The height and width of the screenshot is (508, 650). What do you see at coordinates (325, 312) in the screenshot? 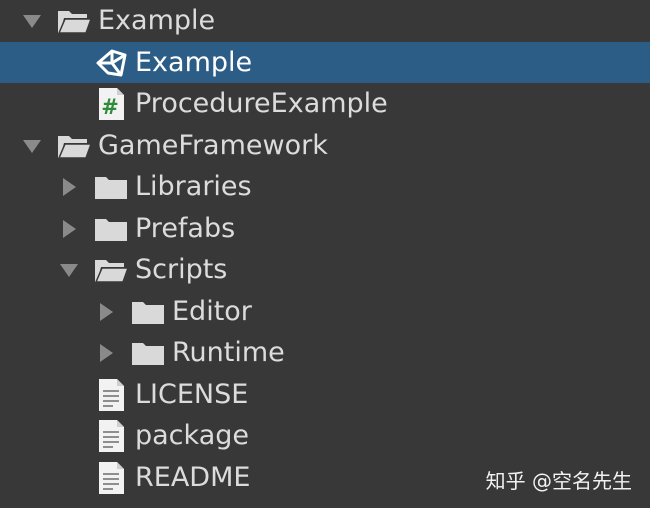
I see `tree-item-7: Editor` at bounding box center [325, 312].